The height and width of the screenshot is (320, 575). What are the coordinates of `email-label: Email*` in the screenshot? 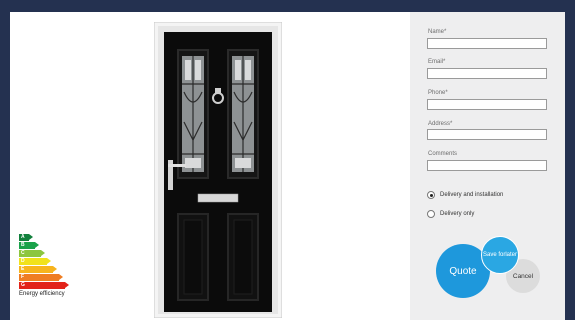 It's located at (437, 62).